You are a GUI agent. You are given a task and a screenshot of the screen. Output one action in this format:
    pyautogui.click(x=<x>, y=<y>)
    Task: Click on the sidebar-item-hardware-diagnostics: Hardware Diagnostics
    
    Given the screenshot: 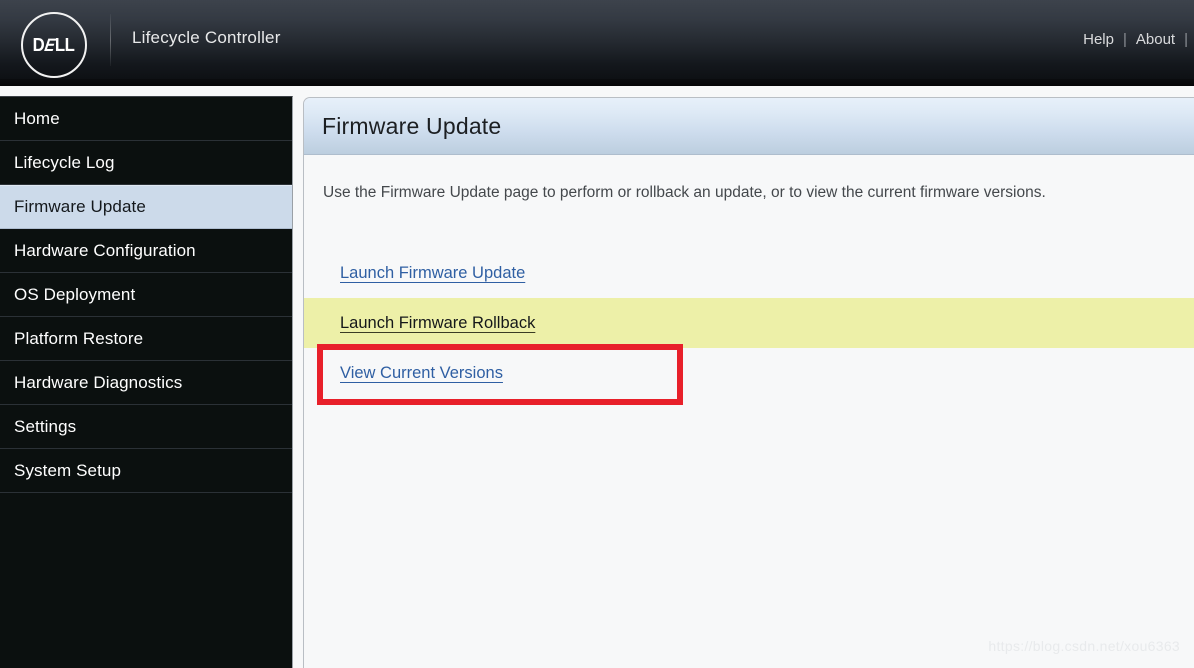 What is the action you would take?
    pyautogui.click(x=146, y=383)
    